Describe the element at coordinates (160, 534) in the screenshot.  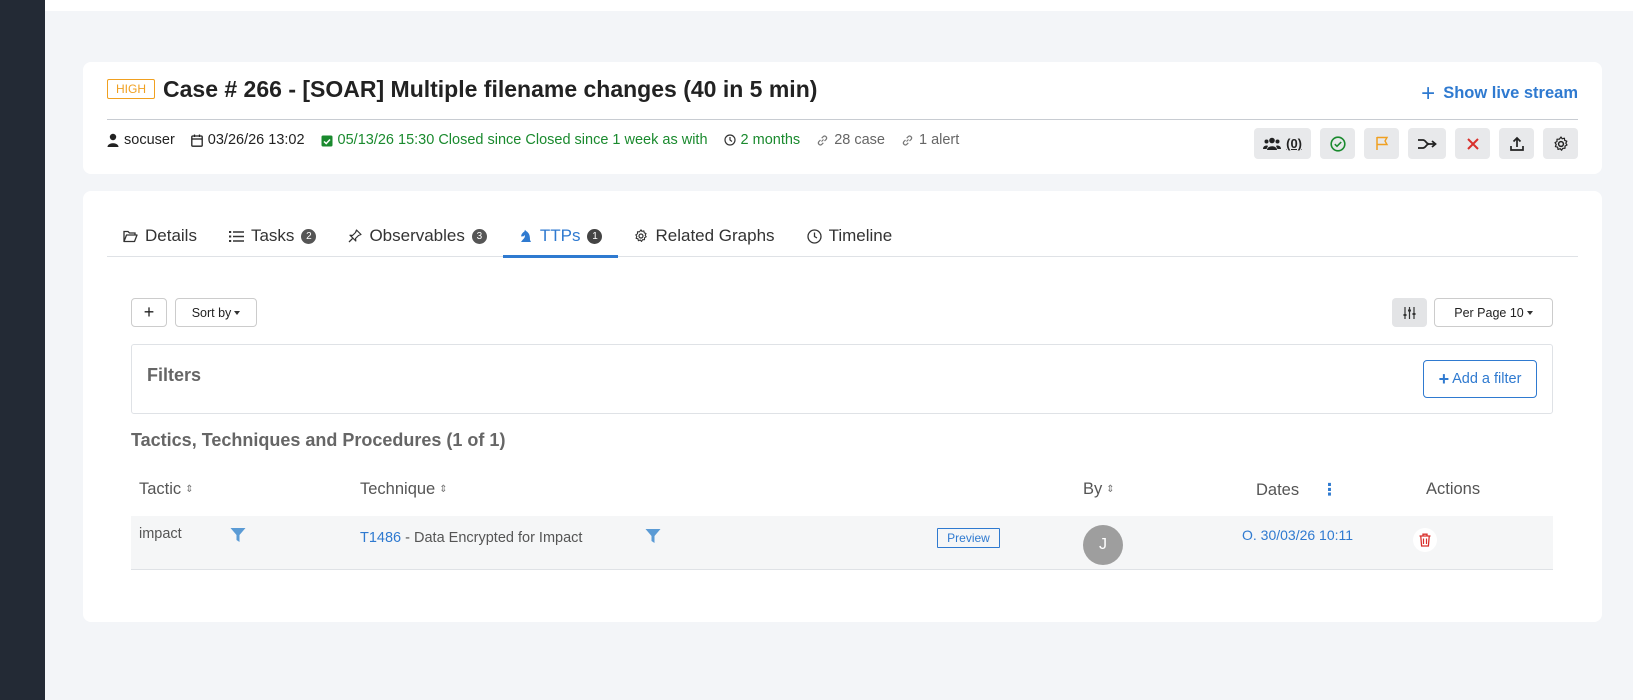
I see `tactic-cell: impact` at that location.